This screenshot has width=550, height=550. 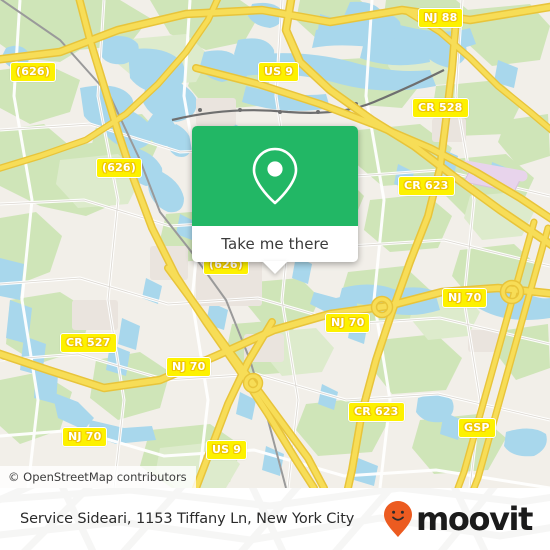 What do you see at coordinates (477, 428) in the screenshot?
I see `road-shield-label: GSP` at bounding box center [477, 428].